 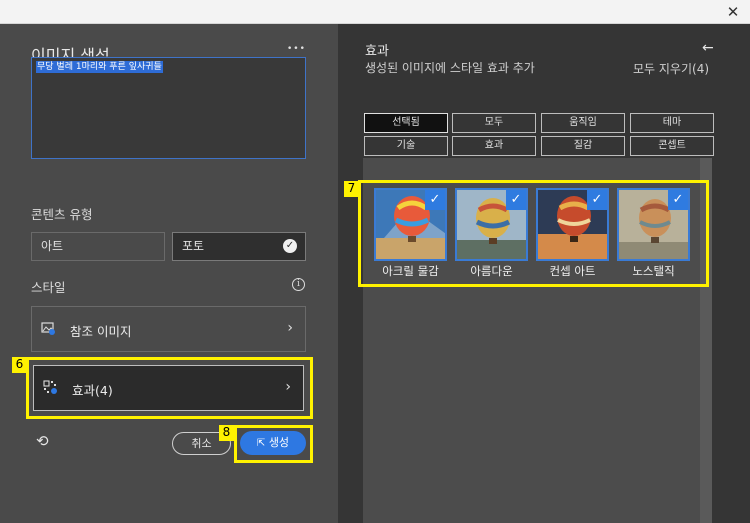 What do you see at coordinates (101, 331) in the screenshot?
I see `reference-image-label: 참조 이미지` at bounding box center [101, 331].